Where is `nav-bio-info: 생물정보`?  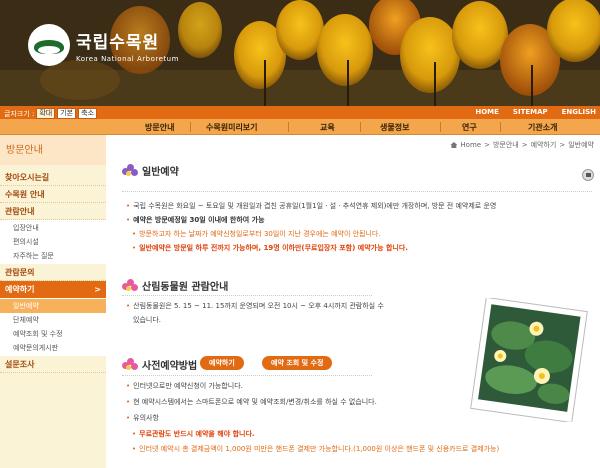 nav-bio-info: 생물정보 is located at coordinates (394, 127).